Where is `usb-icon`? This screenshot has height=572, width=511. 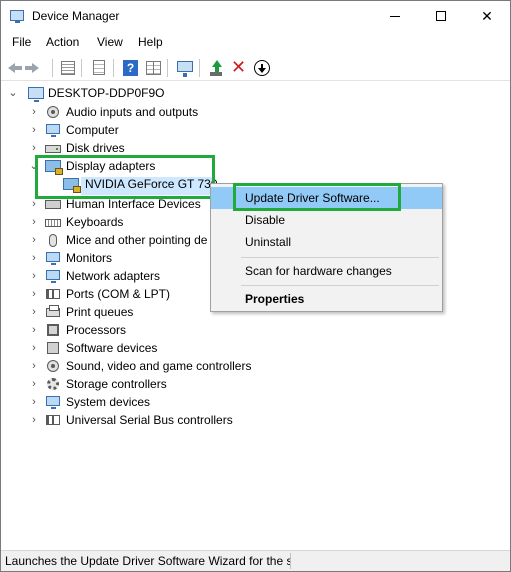 usb-icon is located at coordinates (53, 420).